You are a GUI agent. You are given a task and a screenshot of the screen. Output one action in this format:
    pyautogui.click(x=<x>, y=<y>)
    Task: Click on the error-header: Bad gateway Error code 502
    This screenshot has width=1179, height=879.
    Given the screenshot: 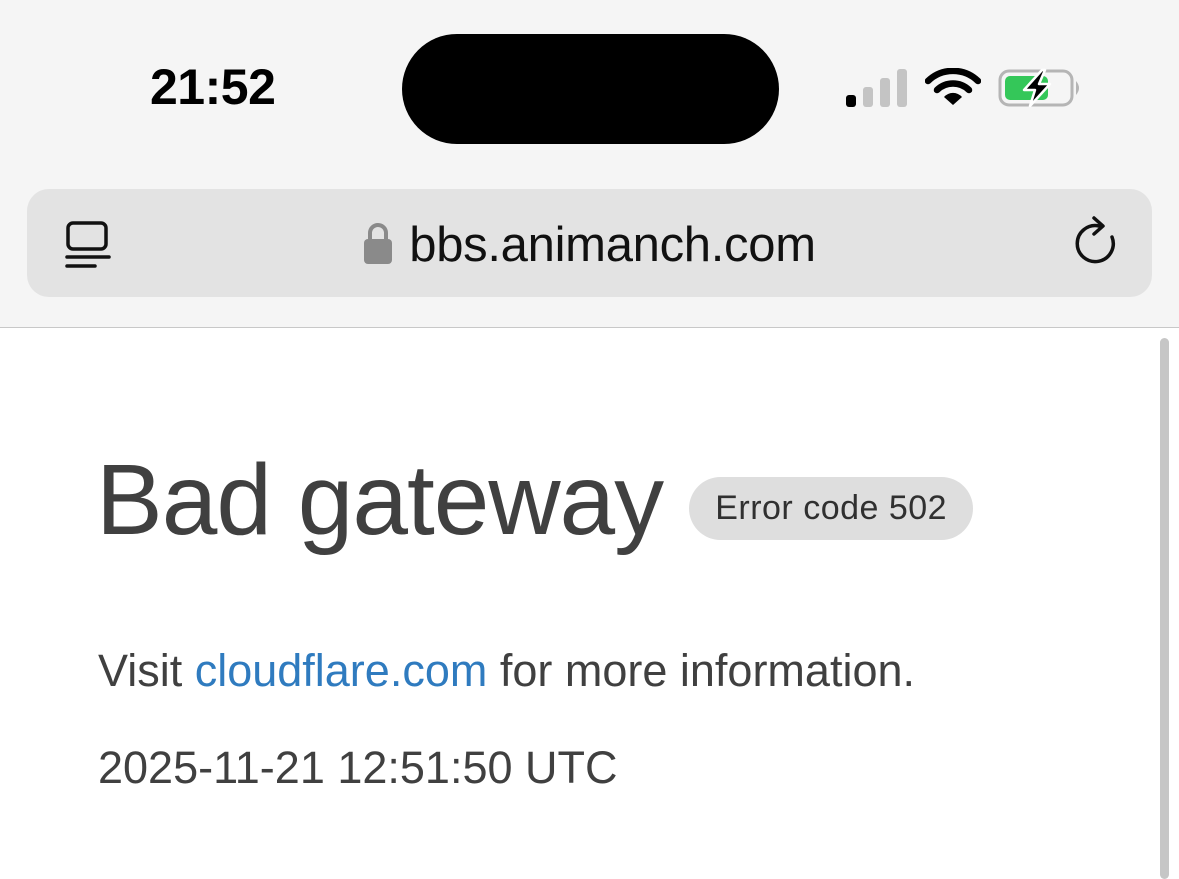 What is the action you would take?
    pyautogui.click(x=535, y=500)
    